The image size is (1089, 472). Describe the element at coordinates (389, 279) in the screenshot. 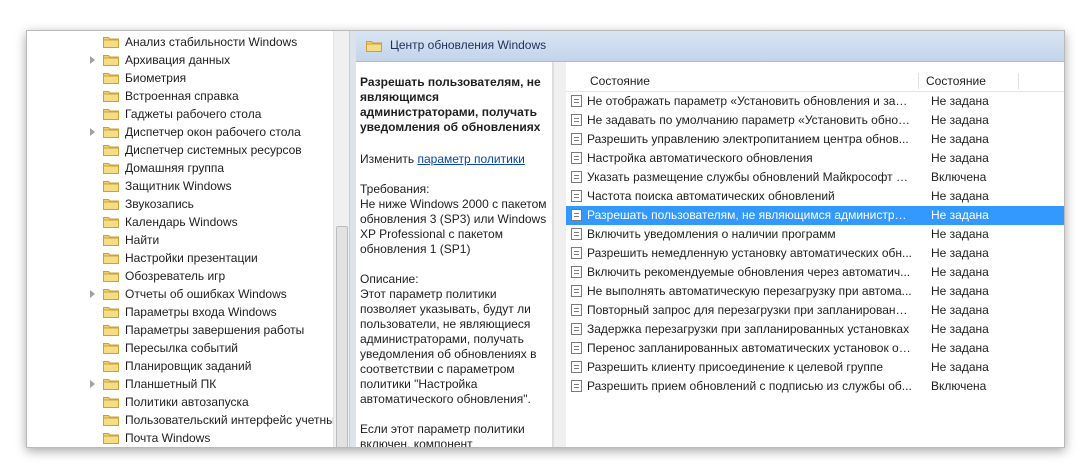

I see `description-label: Описание:` at that location.